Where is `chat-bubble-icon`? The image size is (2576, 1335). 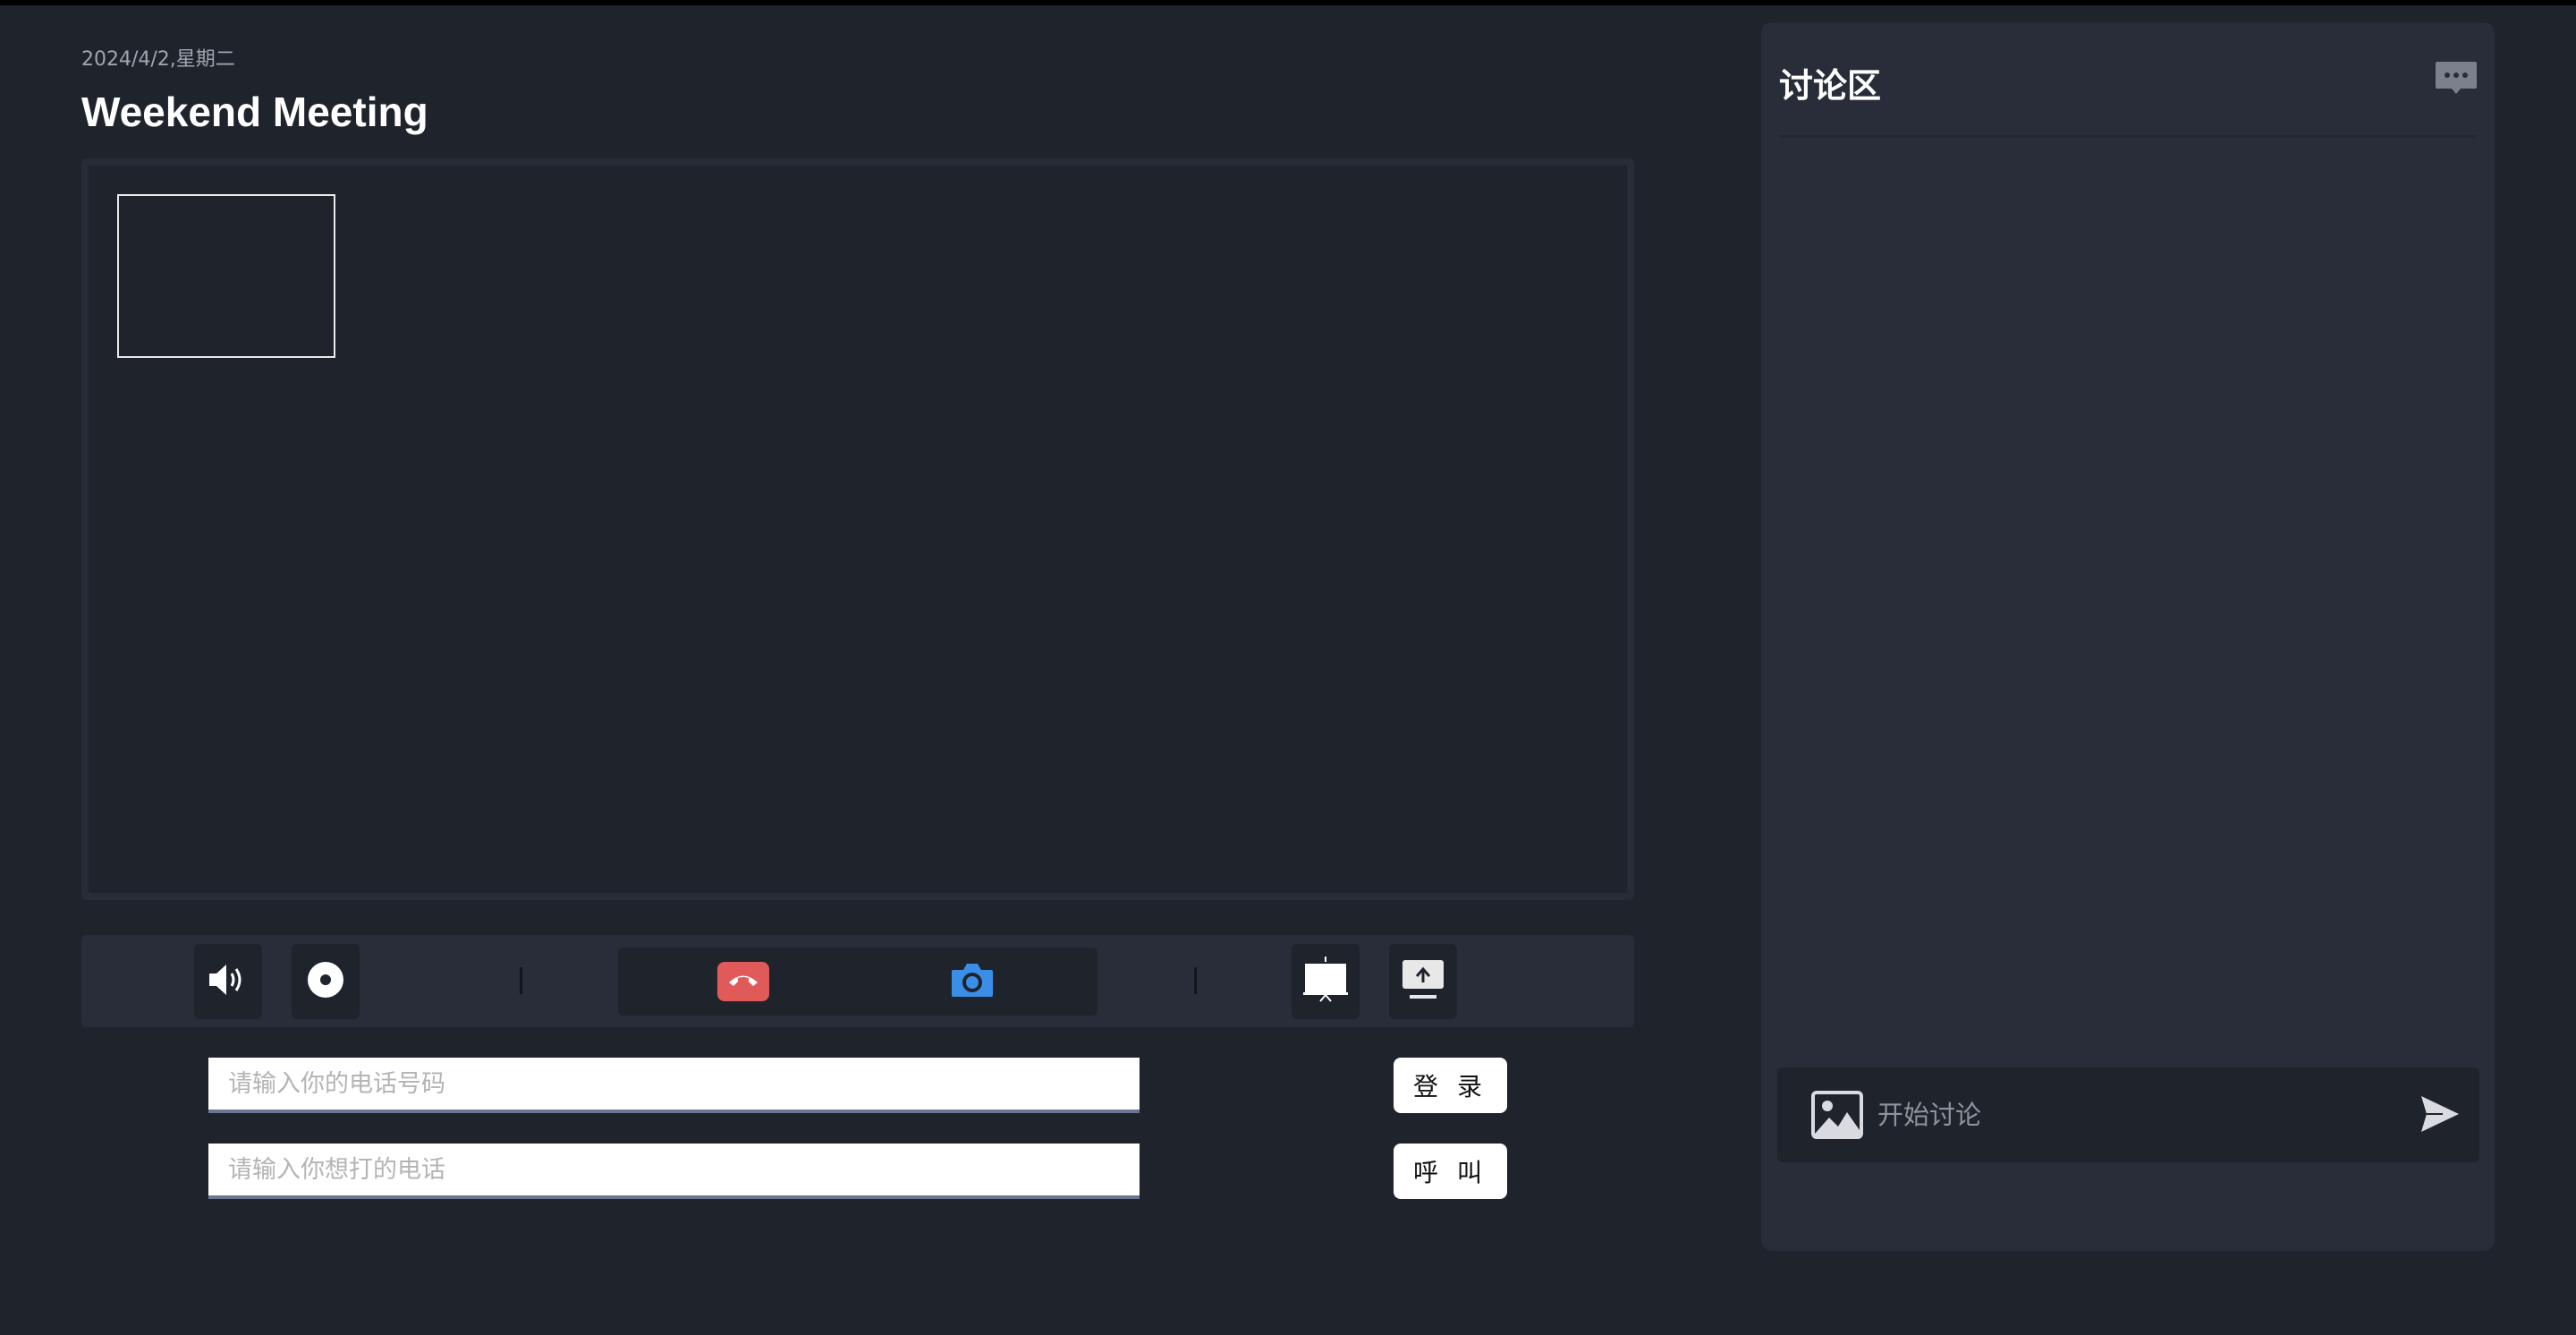 chat-bubble-icon is located at coordinates (2456, 80).